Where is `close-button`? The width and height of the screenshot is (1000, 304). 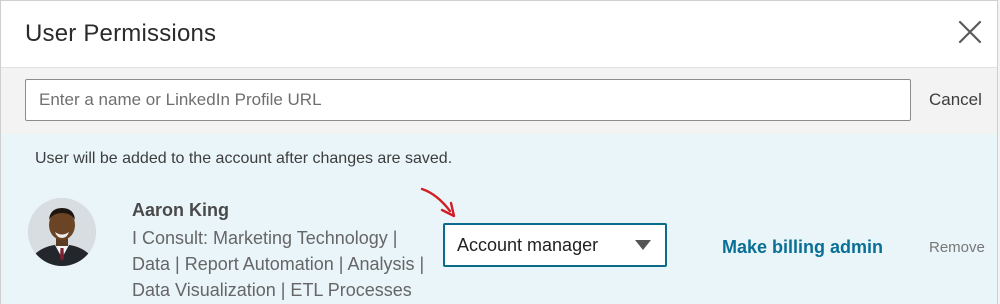
close-button is located at coordinates (970, 32).